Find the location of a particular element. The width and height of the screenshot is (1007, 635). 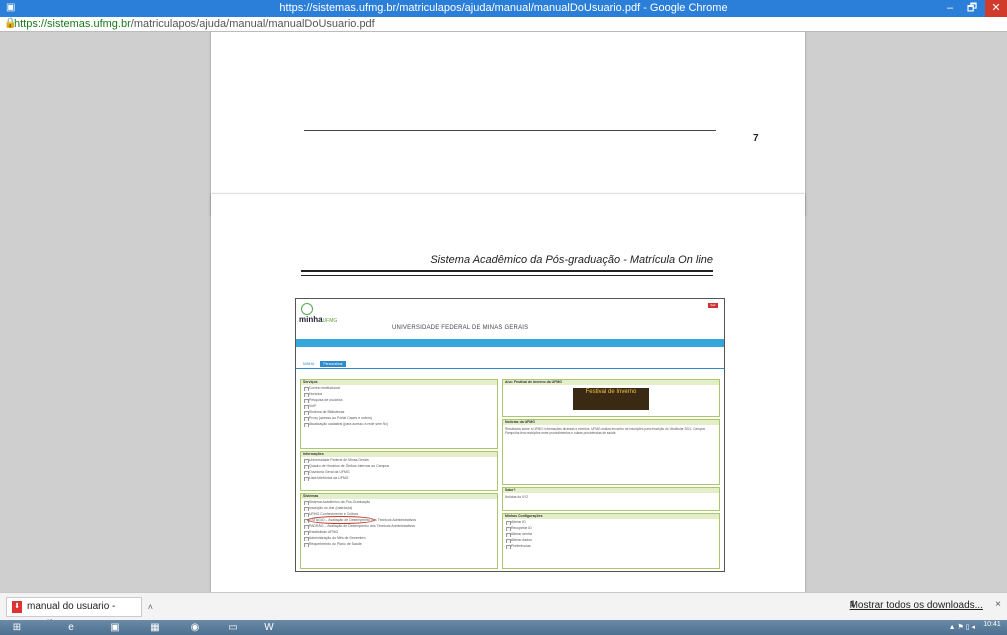

close-downloads-bar-button: × is located at coordinates (998, 604).